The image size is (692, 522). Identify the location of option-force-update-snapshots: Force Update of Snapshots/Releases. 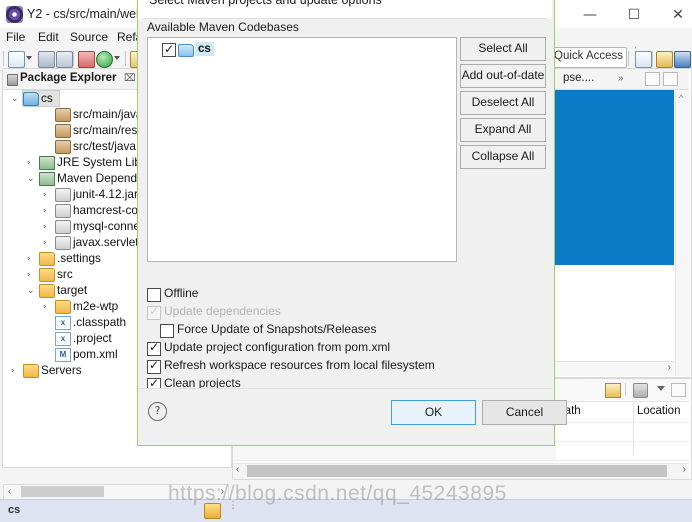
(347, 331).